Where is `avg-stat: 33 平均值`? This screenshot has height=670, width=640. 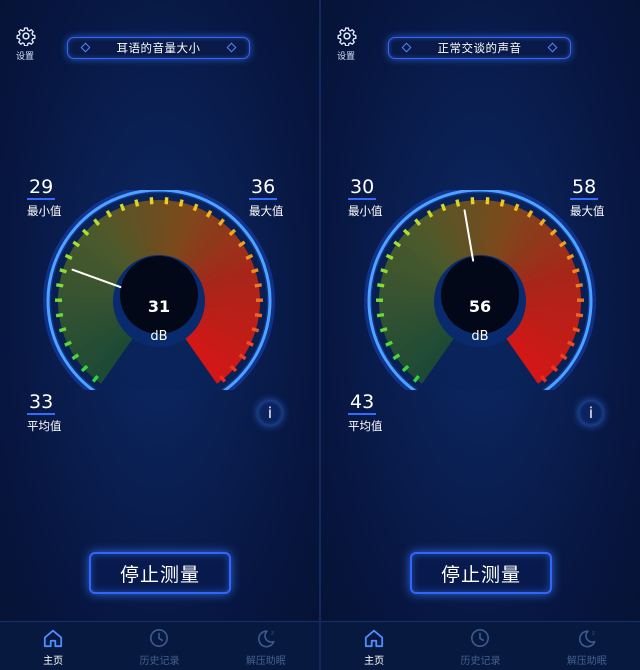
avg-stat: 33 平均值 is located at coordinates (44, 413).